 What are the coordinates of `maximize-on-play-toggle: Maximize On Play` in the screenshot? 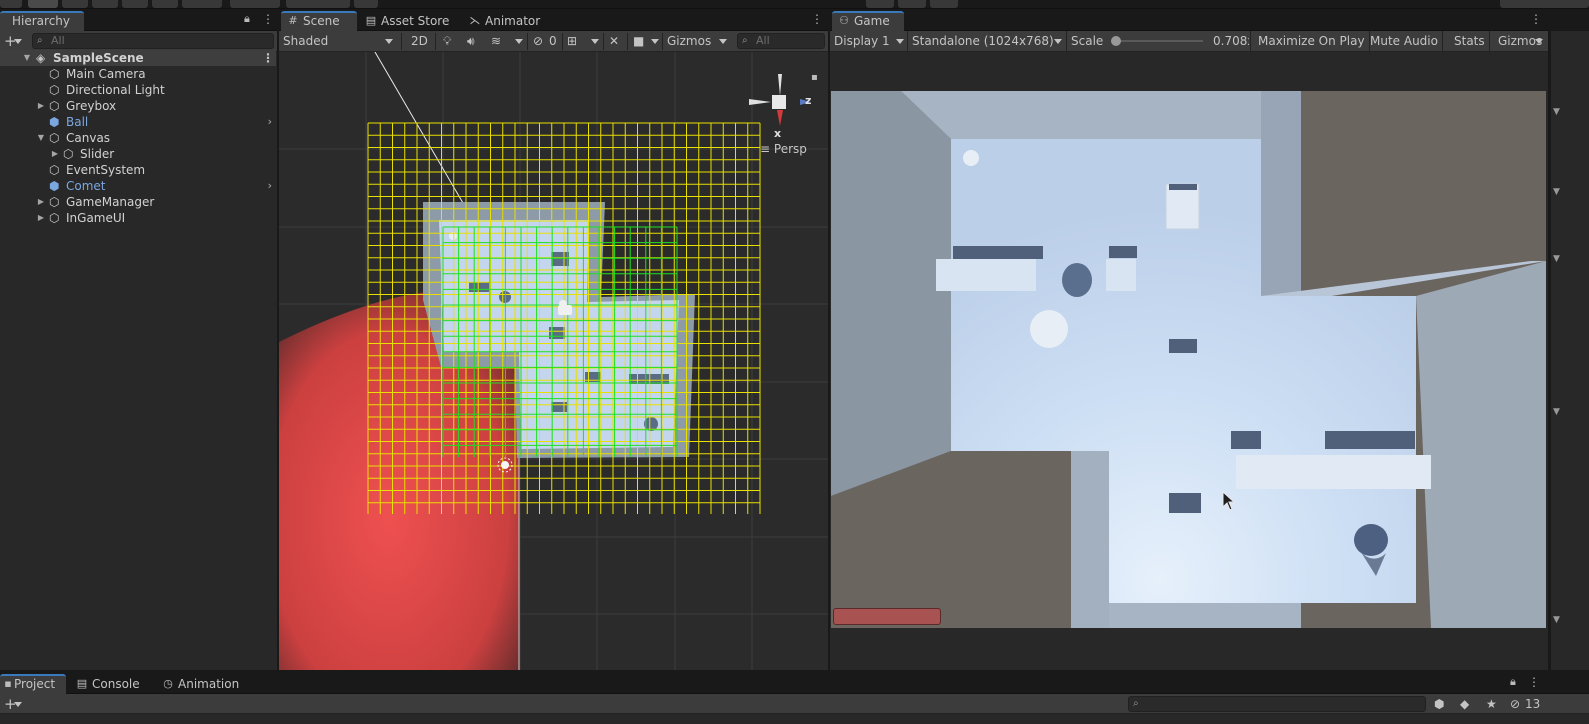 It's located at (1312, 41).